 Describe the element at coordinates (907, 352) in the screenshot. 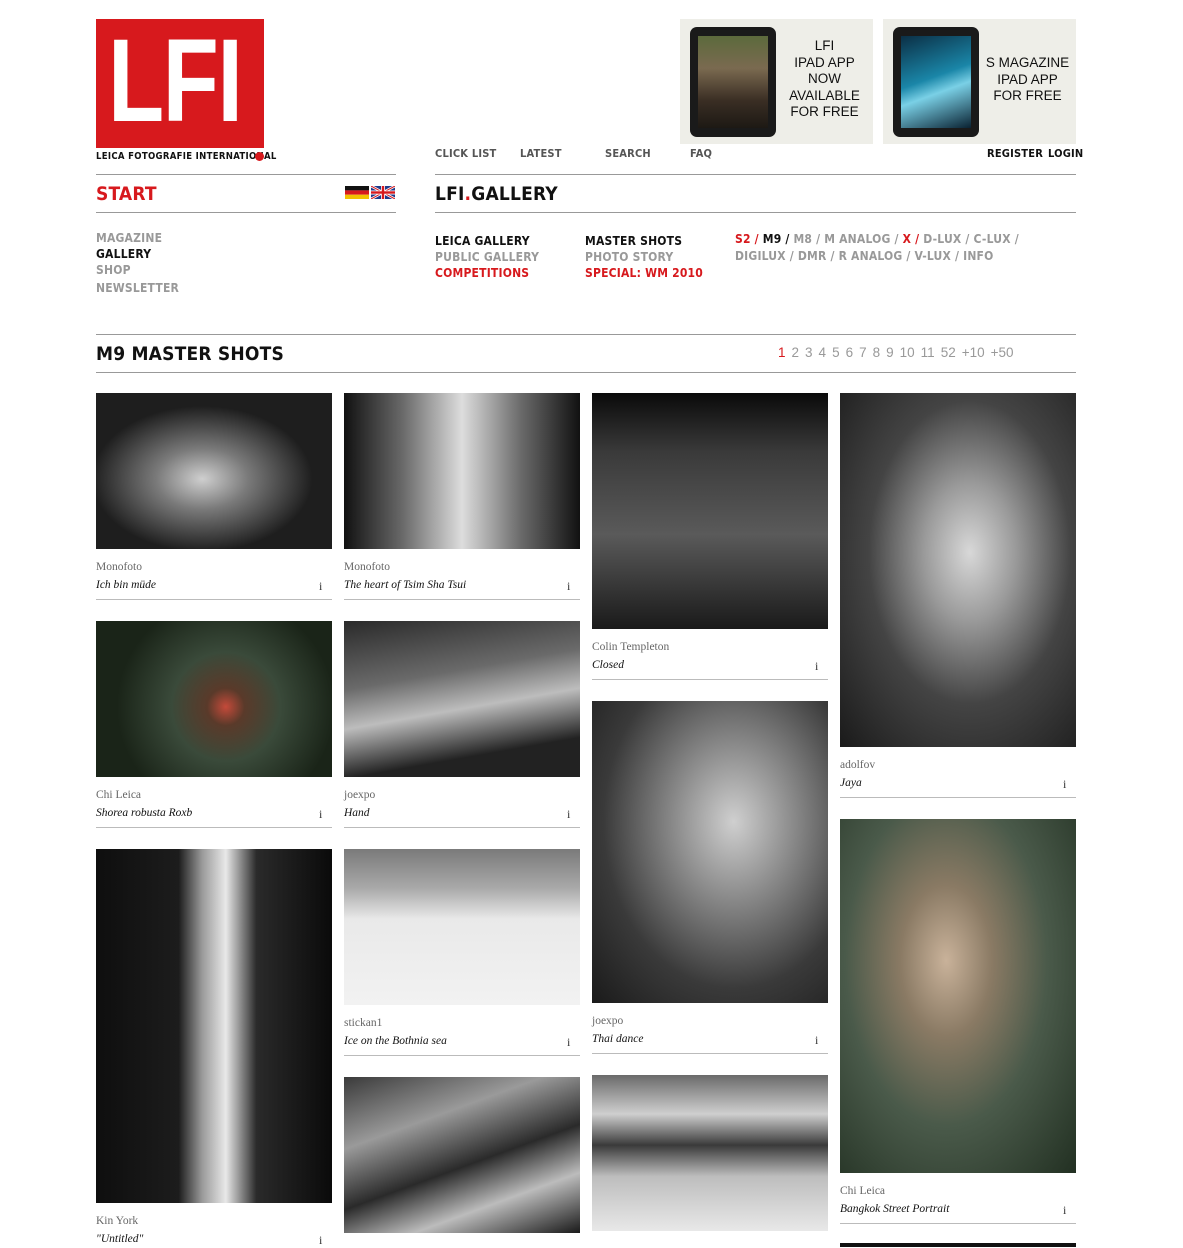

I see `page-link: 10` at that location.